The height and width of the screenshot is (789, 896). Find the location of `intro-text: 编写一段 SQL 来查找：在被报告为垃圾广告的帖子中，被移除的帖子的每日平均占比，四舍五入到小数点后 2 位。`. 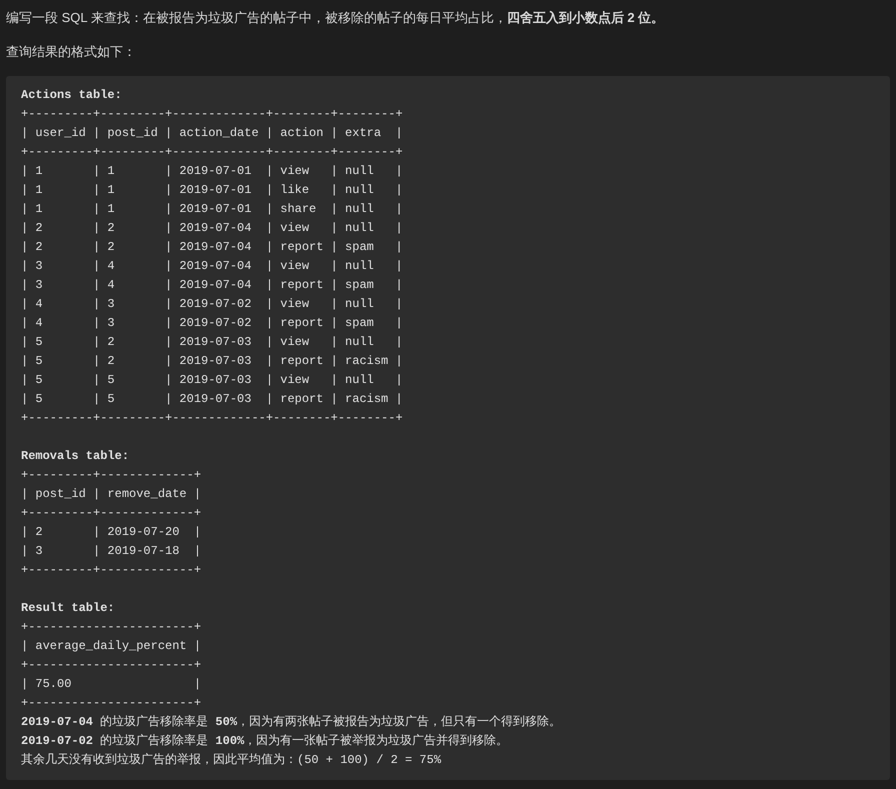

intro-text: 编写一段 SQL 来查找：在被报告为垃圾广告的帖子中，被移除的帖子的每日平均占比，四舍五入到小数点后 2 位。 is located at coordinates (336, 18).